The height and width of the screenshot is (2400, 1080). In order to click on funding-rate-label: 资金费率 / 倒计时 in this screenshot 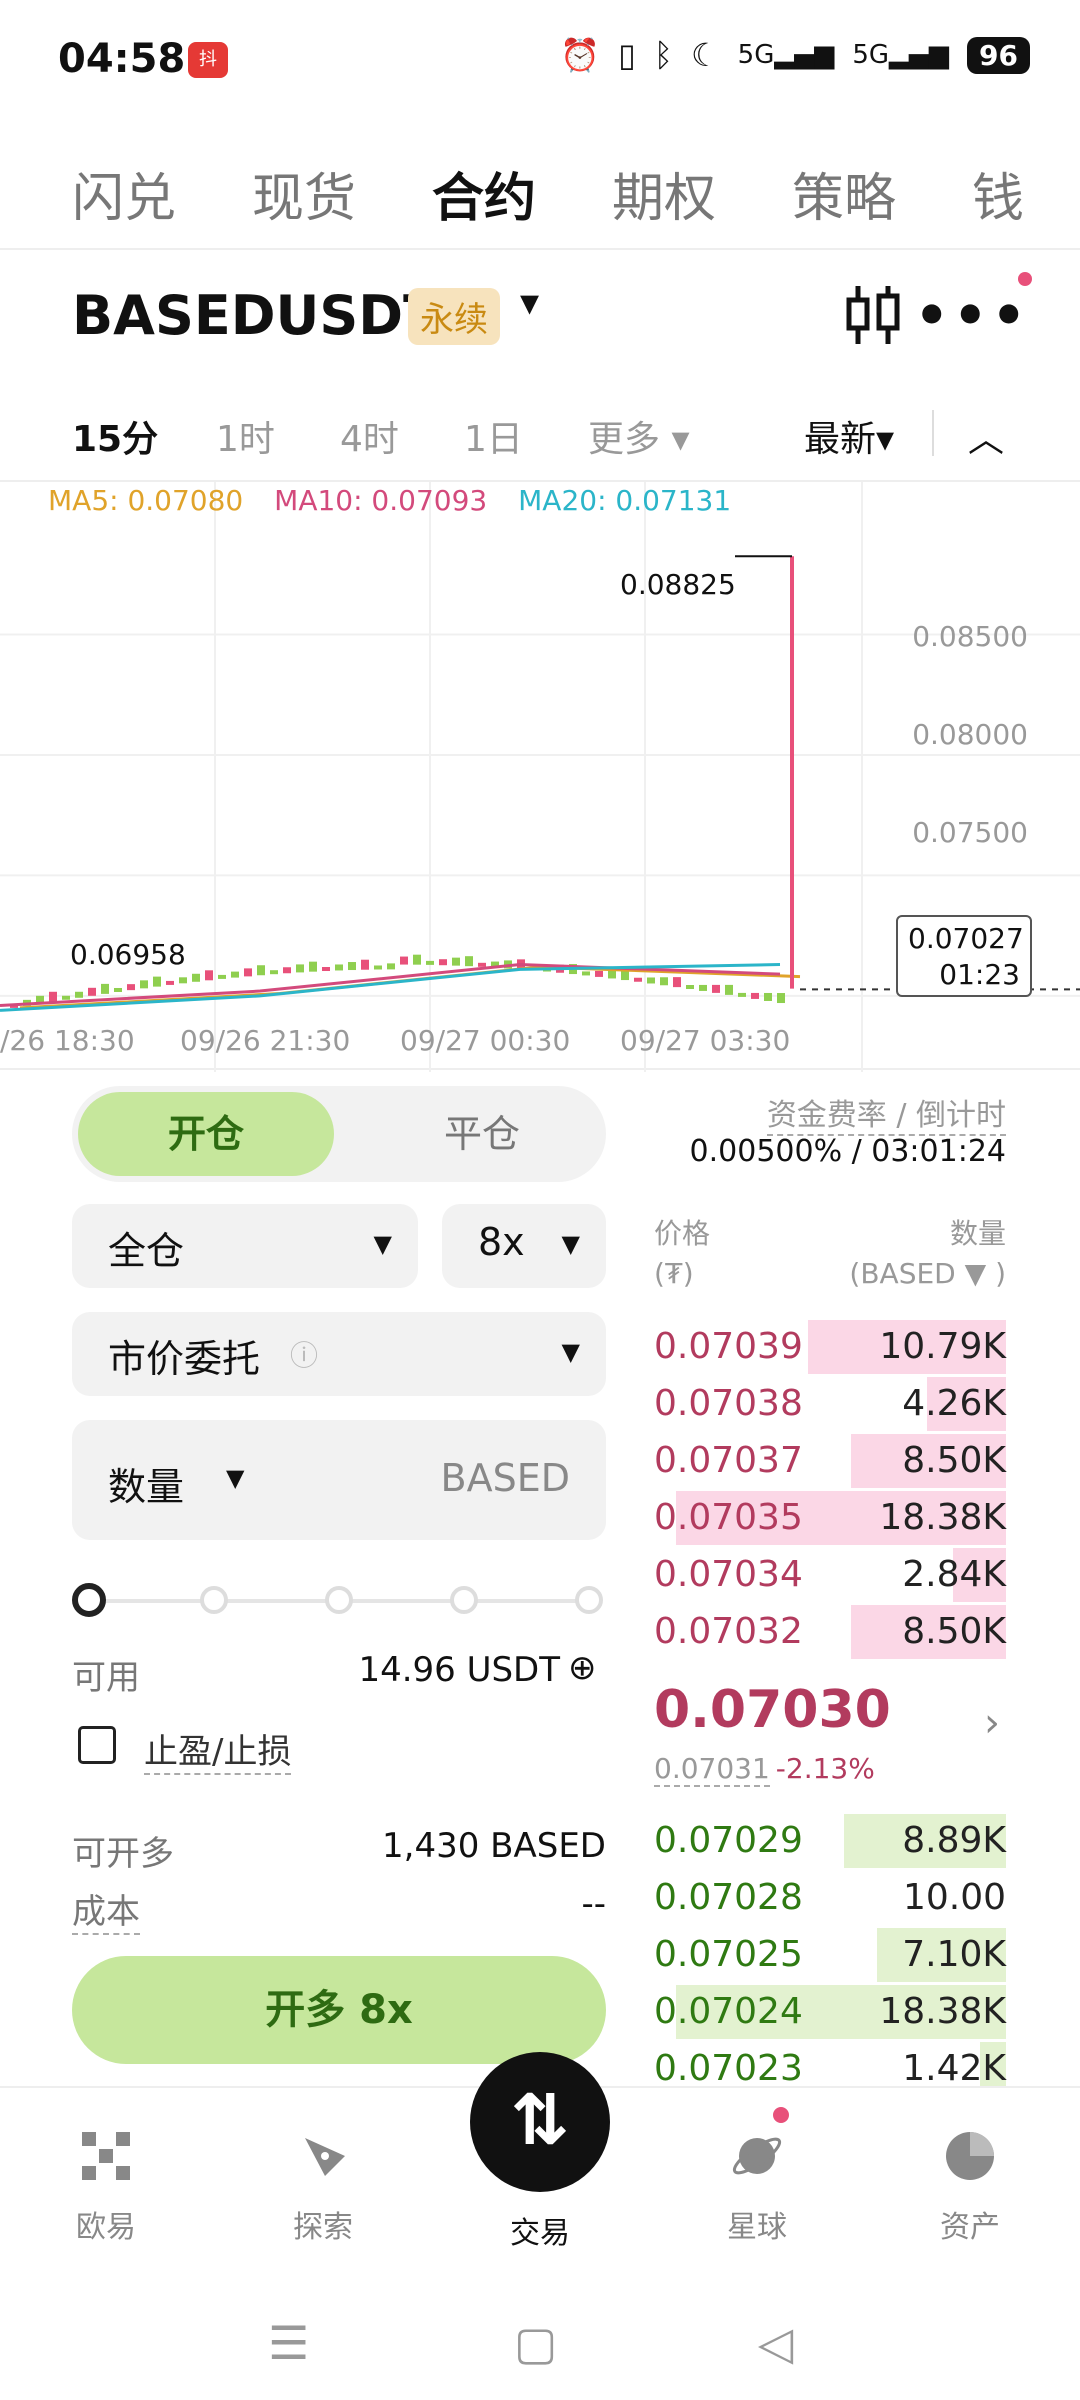, I will do `click(886, 1113)`.